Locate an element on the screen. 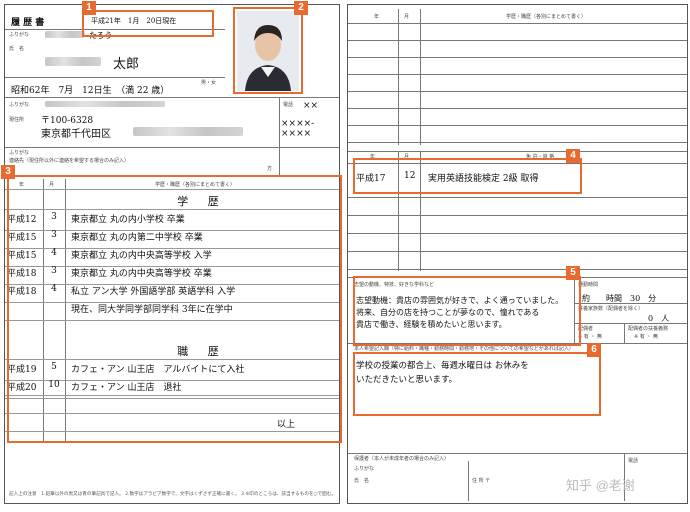 Image resolution: width=690 pixels, height=512 pixels. r-header-month: 月 is located at coordinates (407, 17).